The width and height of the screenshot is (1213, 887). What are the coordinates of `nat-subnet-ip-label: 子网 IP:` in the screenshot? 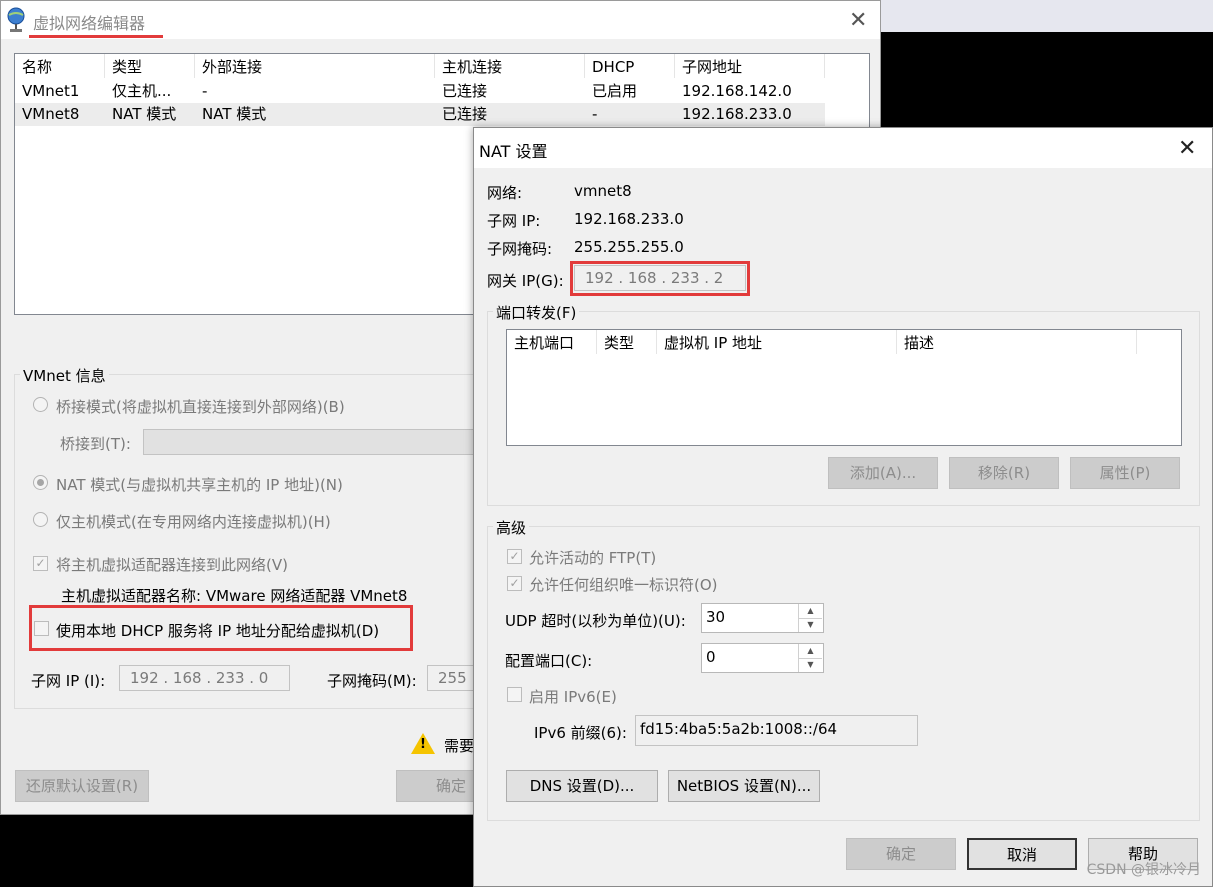 It's located at (514, 221).